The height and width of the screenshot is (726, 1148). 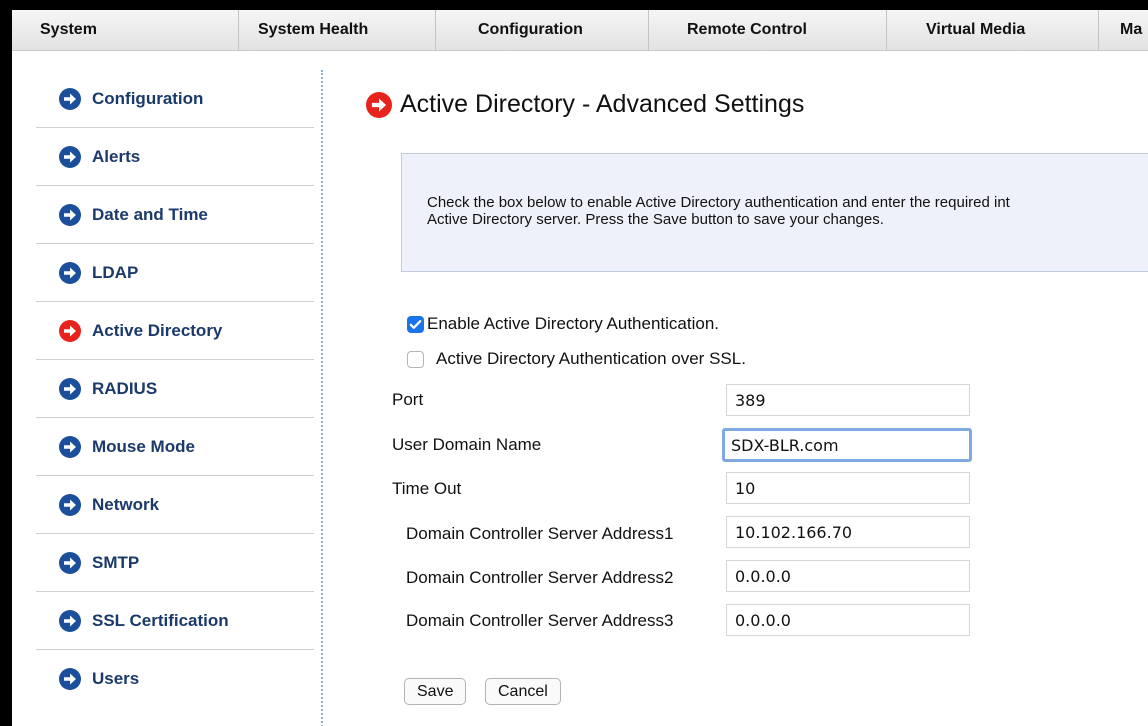 I want to click on enable-ad-checkbox, so click(x=415, y=324).